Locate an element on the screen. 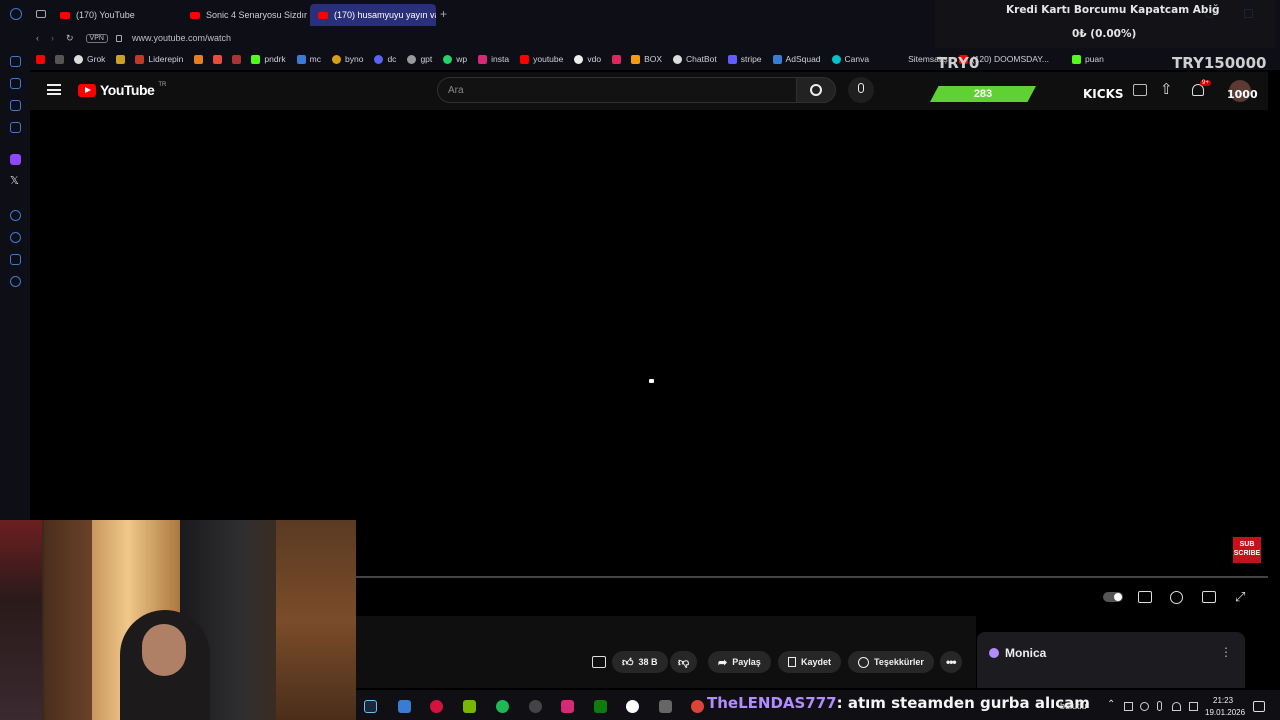 This screenshot has width=1280, height=720. new-tab-button: + is located at coordinates (443, 14).